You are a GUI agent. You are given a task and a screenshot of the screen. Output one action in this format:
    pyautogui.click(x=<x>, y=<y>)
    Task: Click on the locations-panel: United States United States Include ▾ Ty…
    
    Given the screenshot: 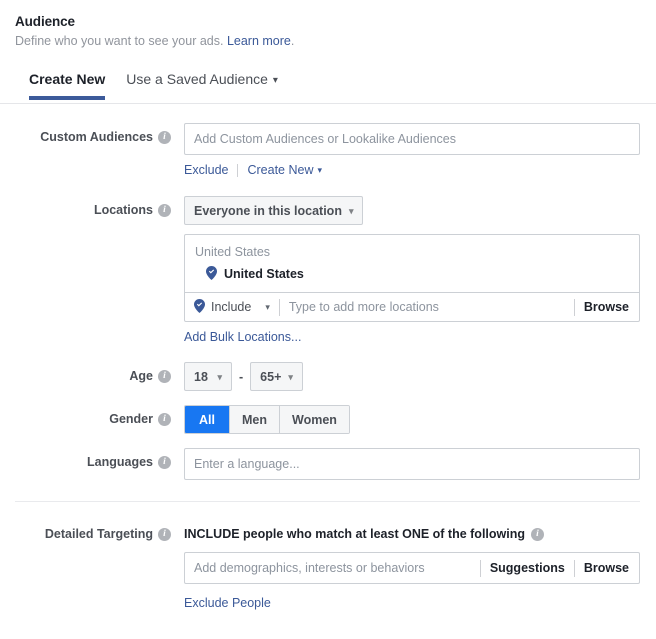 What is the action you would take?
    pyautogui.click(x=412, y=278)
    